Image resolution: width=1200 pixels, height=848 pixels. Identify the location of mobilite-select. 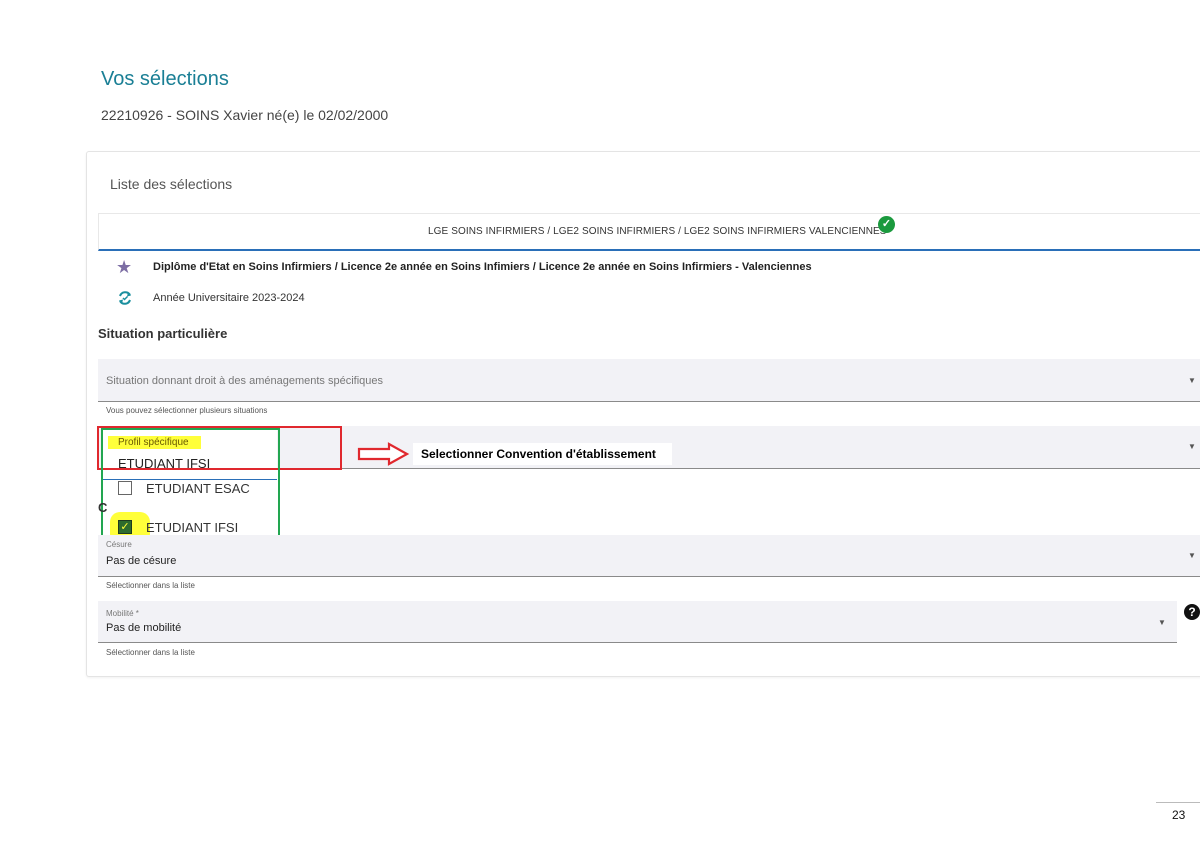
(637, 622).